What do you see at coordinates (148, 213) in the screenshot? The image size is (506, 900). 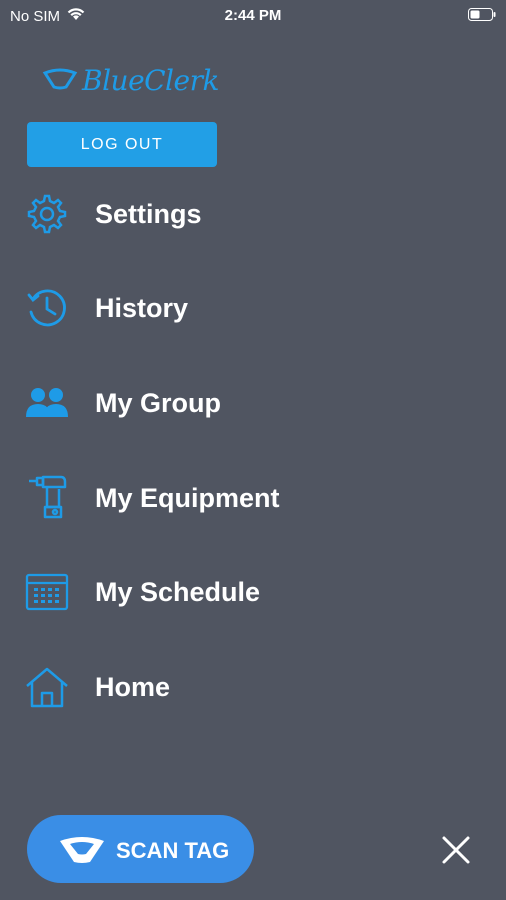 I see `menu-label-settings: Settings` at bounding box center [148, 213].